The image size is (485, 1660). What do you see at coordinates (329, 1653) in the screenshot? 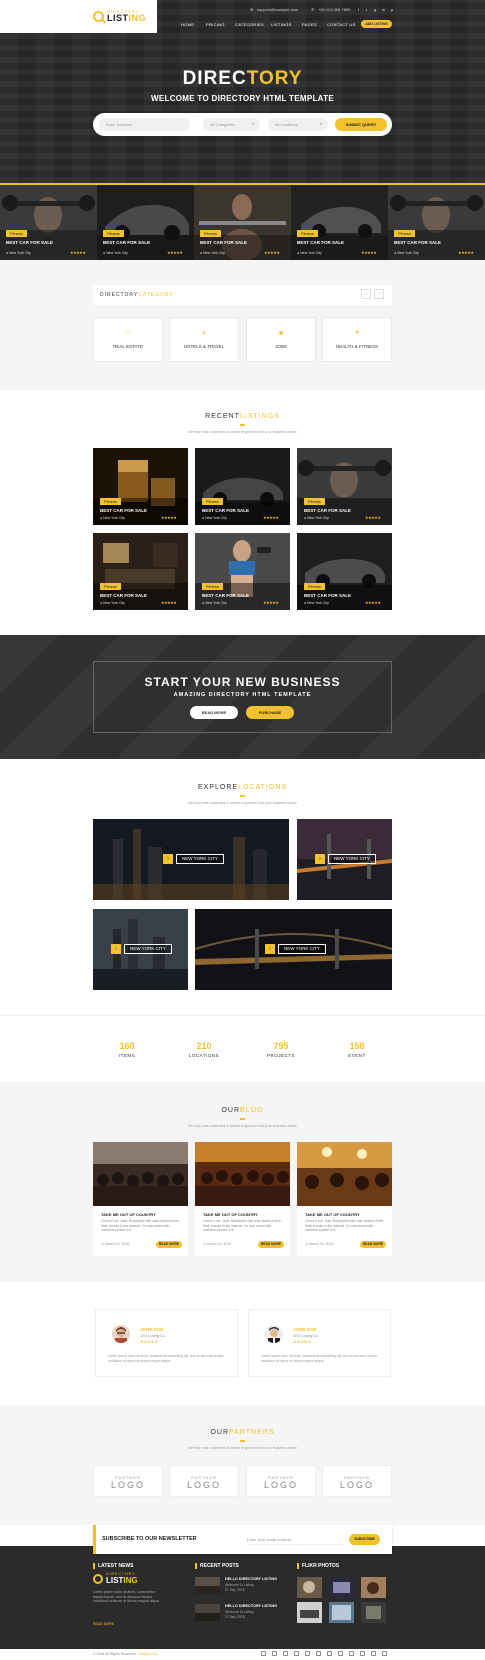
I see `instagram-icon` at bounding box center [329, 1653].